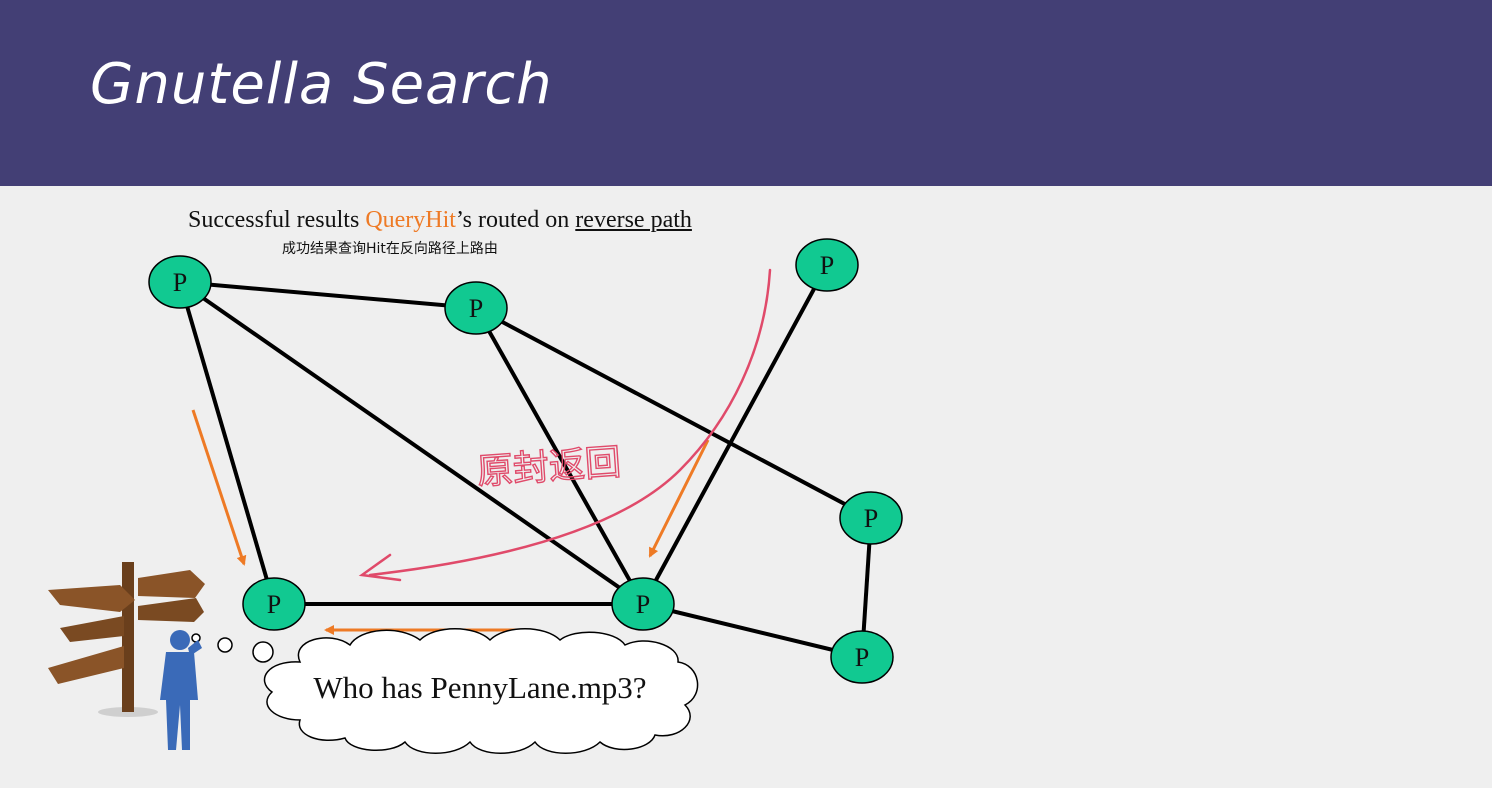 Image resolution: width=1492 pixels, height=788 pixels. I want to click on handwritten-note: 原封返回, so click(549, 467).